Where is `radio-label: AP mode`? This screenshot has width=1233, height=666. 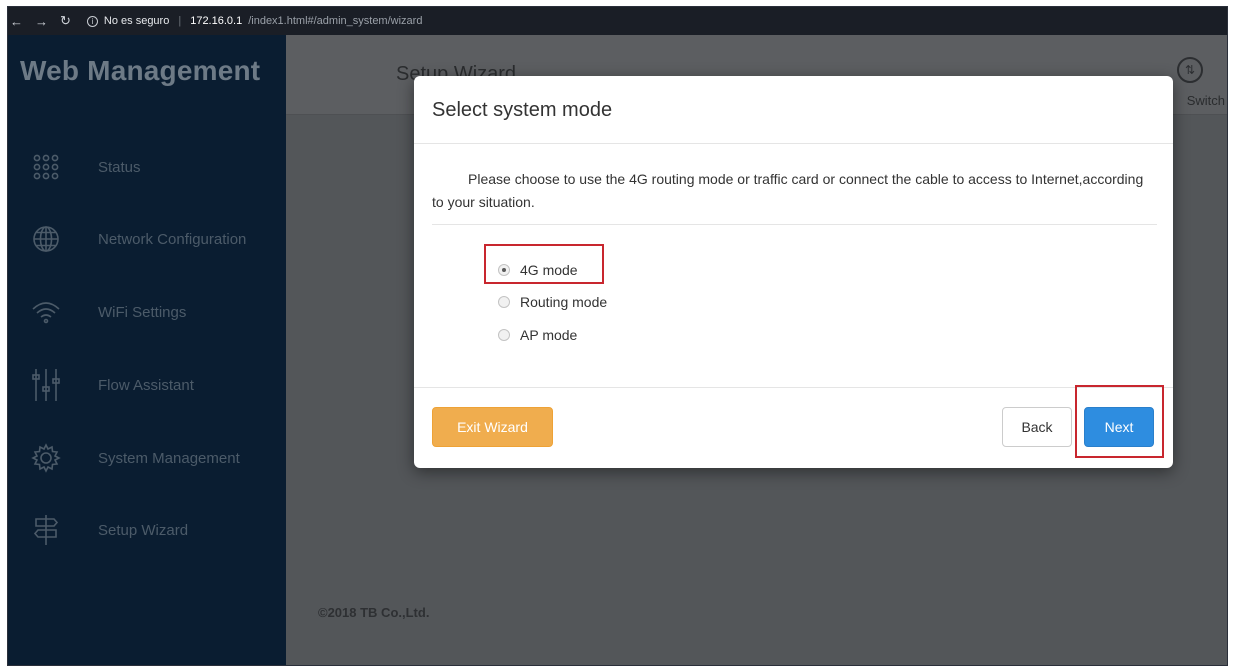
radio-label: AP mode is located at coordinates (549, 335).